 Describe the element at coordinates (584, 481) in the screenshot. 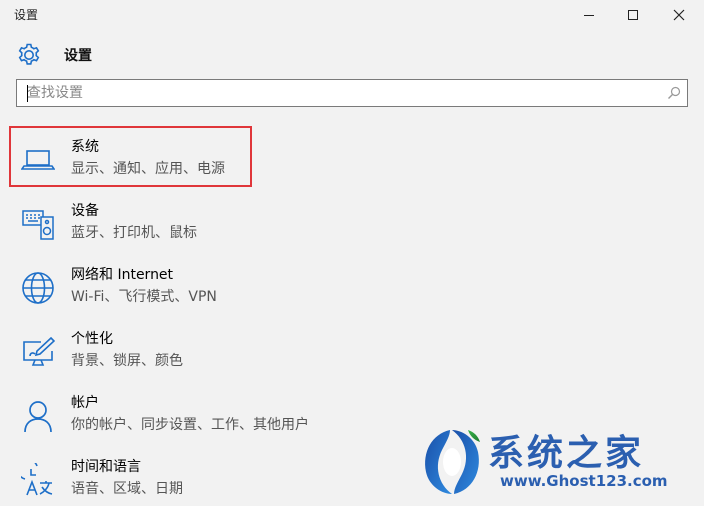

I see `watermark-url: www.Ghost123.com` at that location.